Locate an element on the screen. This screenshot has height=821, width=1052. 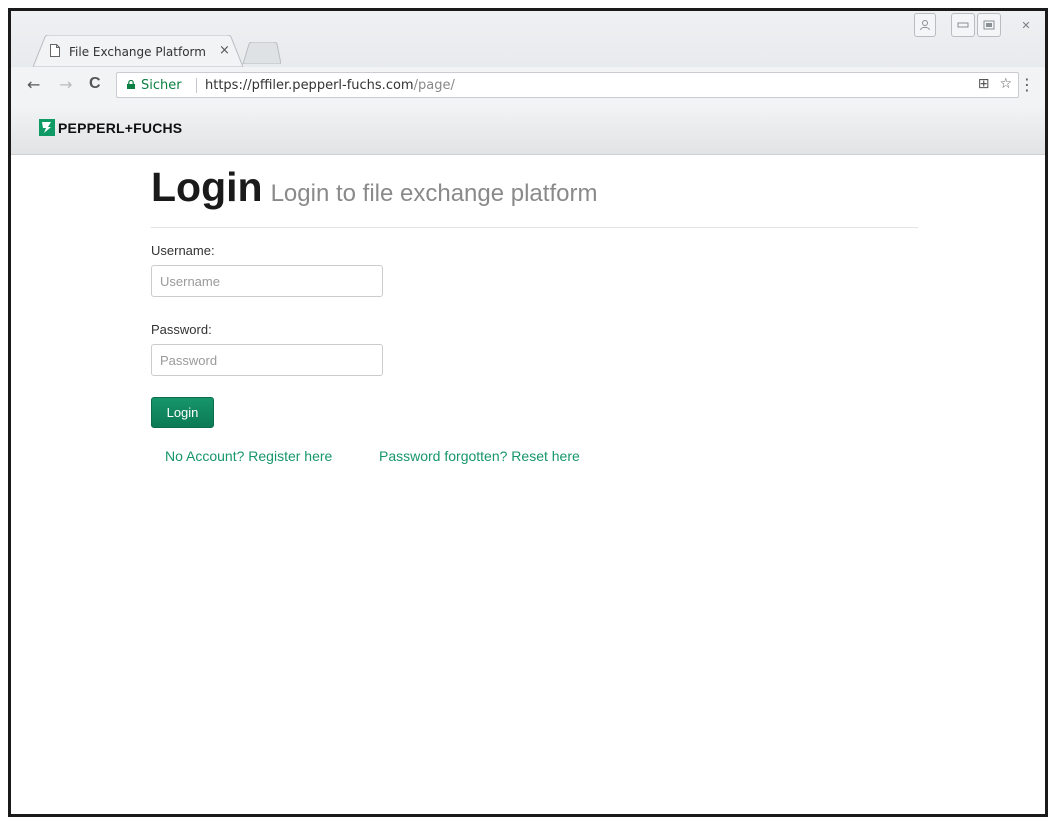
register-link: No Account? Register here is located at coordinates (248, 456).